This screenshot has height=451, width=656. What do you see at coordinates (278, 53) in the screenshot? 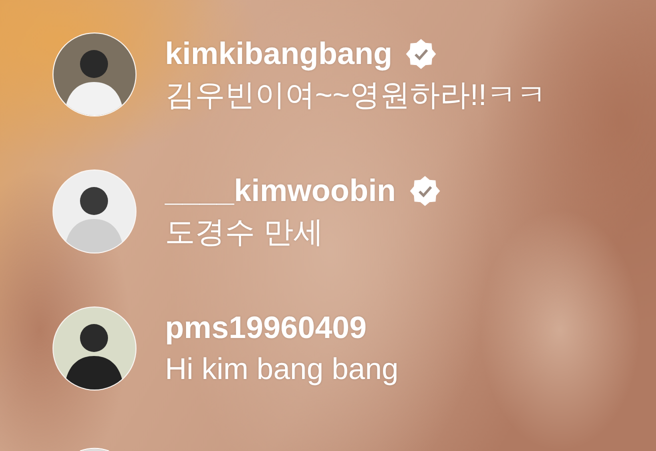
I see `username: kimkibangbang` at bounding box center [278, 53].